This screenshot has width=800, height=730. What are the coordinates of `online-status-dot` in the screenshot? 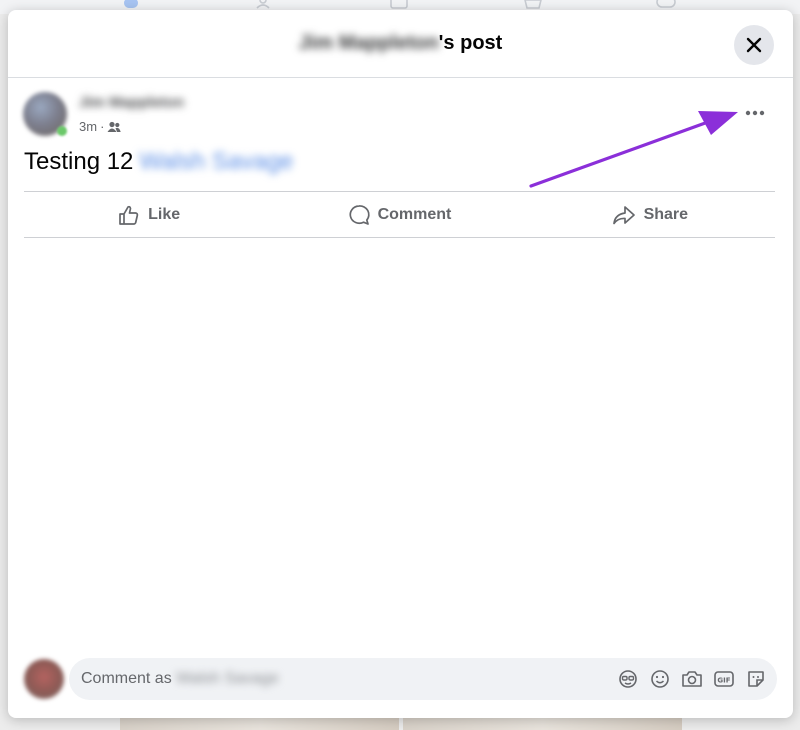 It's located at (62, 131).